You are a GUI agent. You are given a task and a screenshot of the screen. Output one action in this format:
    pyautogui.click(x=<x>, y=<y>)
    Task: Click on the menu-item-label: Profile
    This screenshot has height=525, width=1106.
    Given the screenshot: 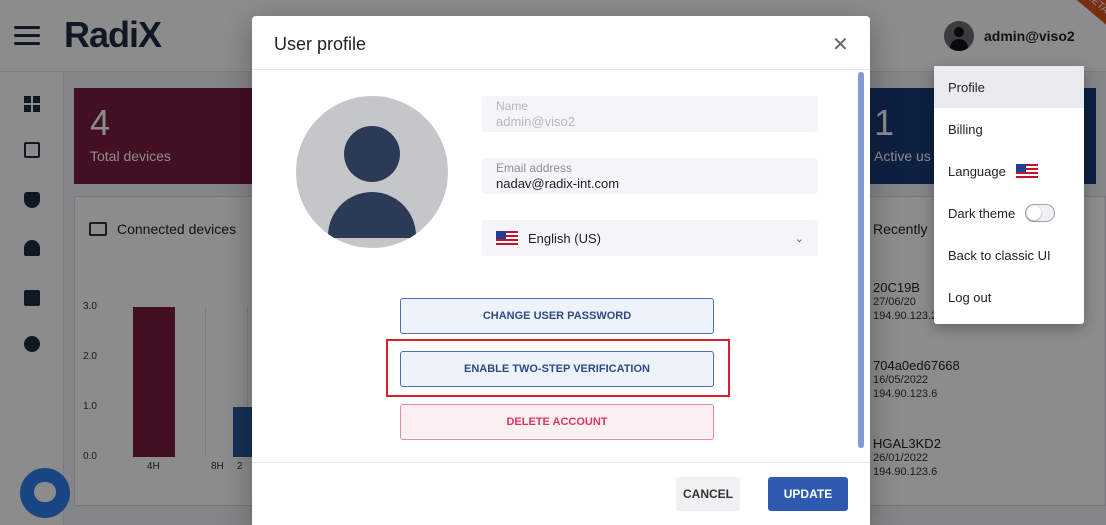 What is the action you would take?
    pyautogui.click(x=966, y=87)
    